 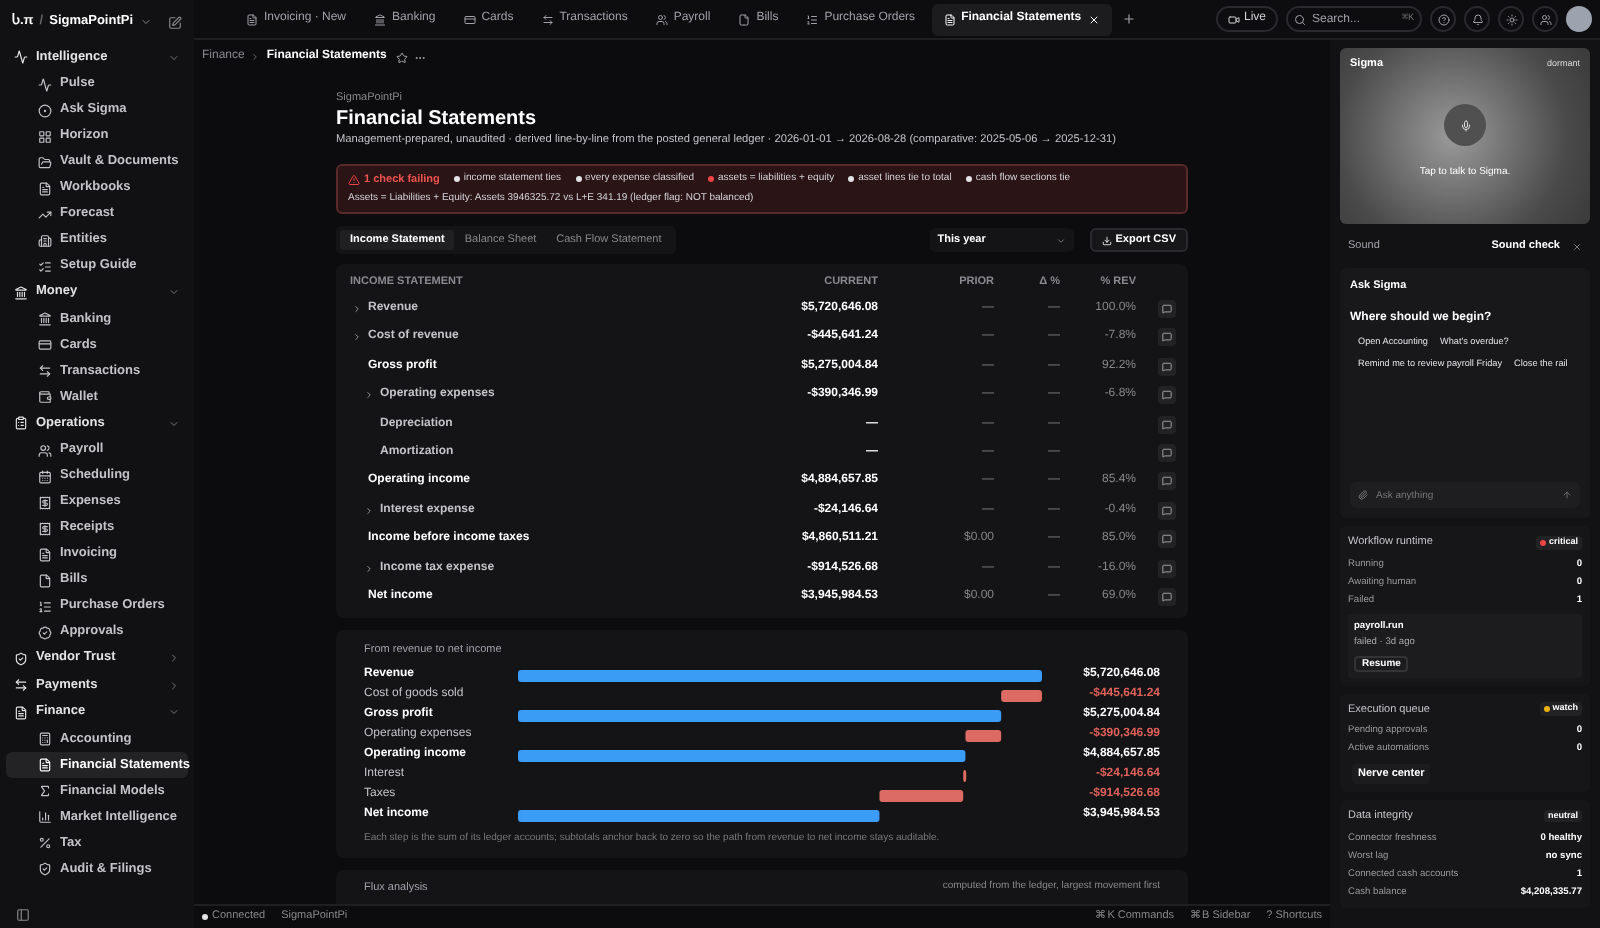 I want to click on target-icon, so click(x=45, y=110).